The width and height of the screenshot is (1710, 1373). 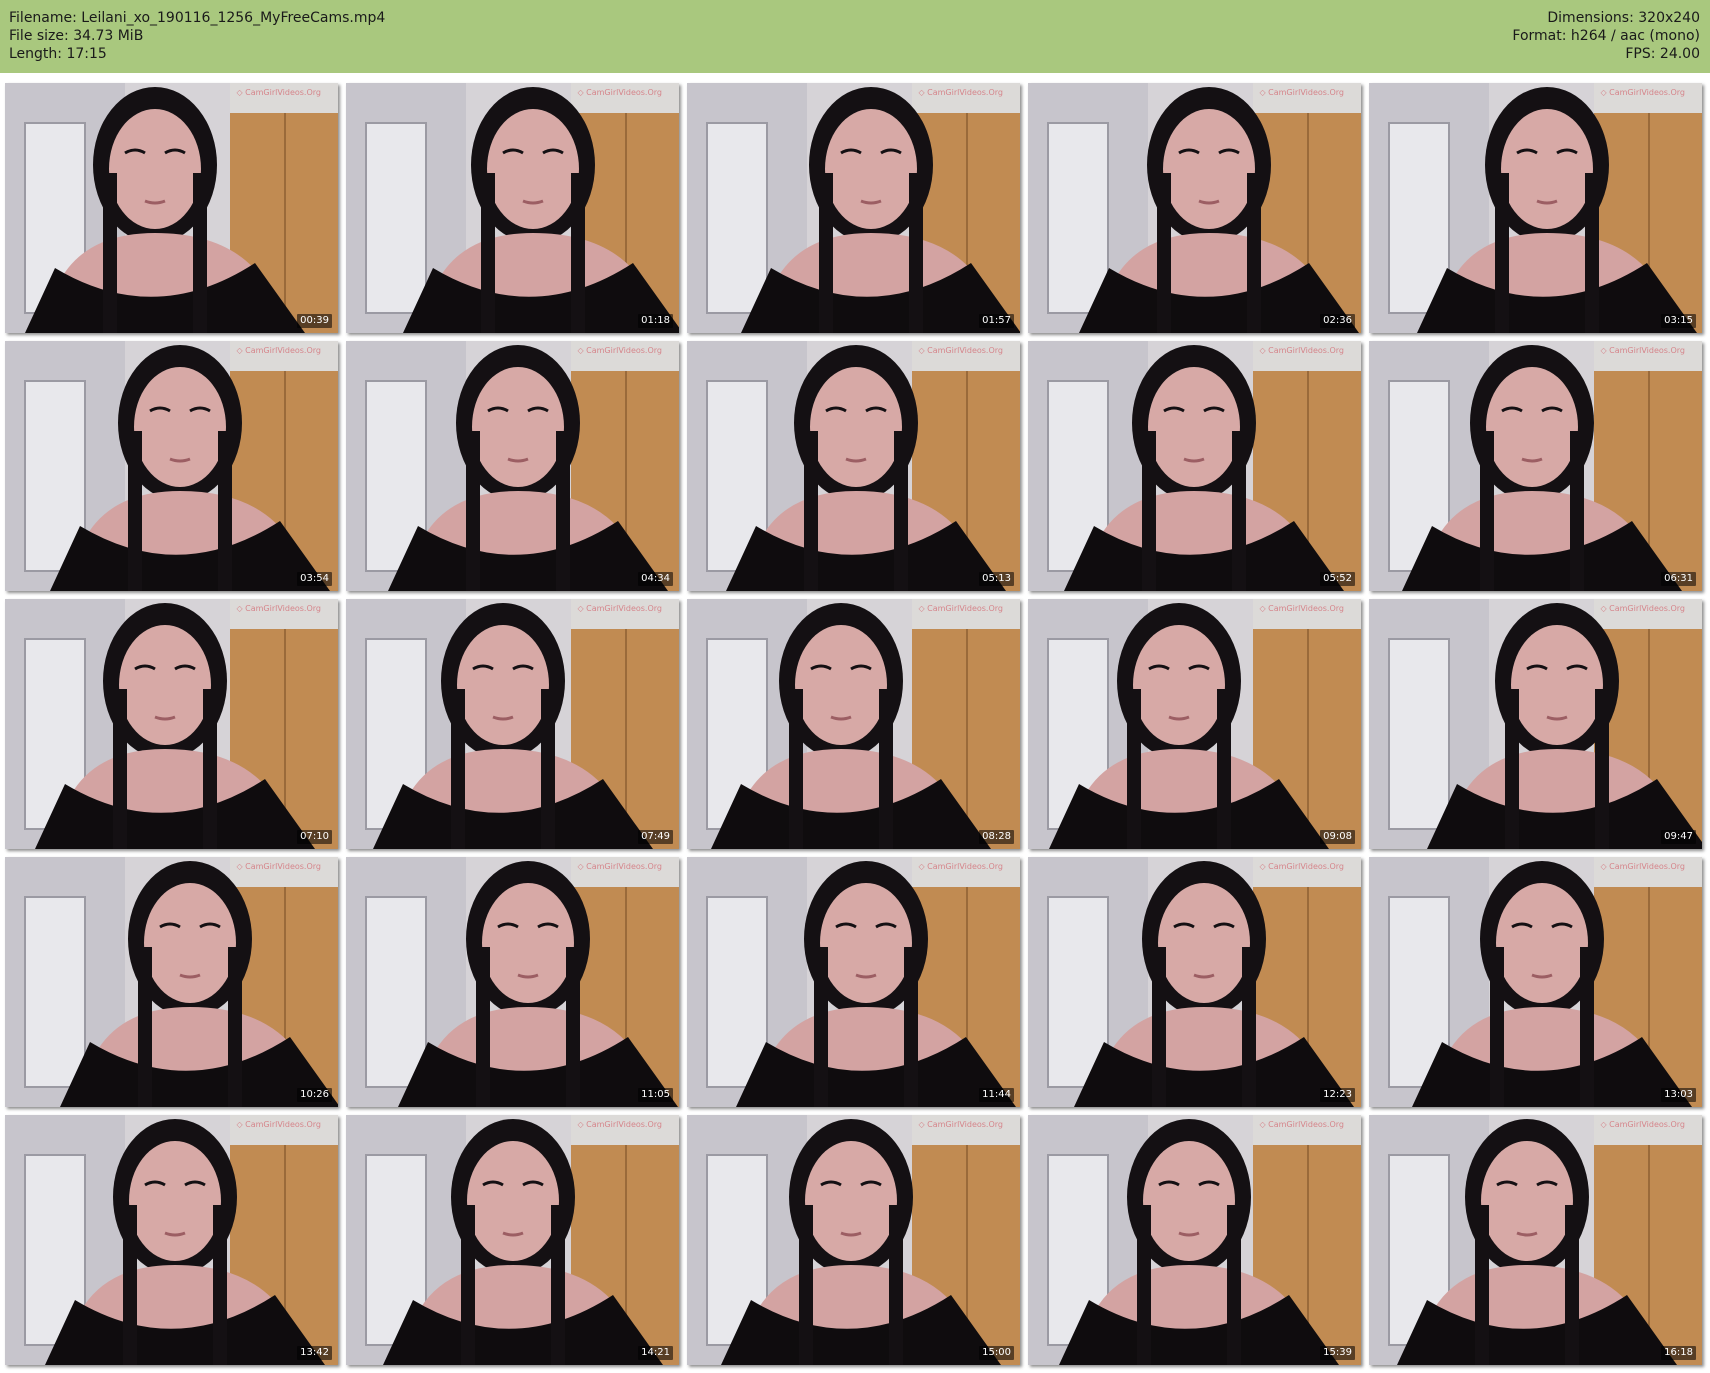 I want to click on video-thumbnail: ◇ CamGirlVideos.Org 07:10, so click(x=171, y=724).